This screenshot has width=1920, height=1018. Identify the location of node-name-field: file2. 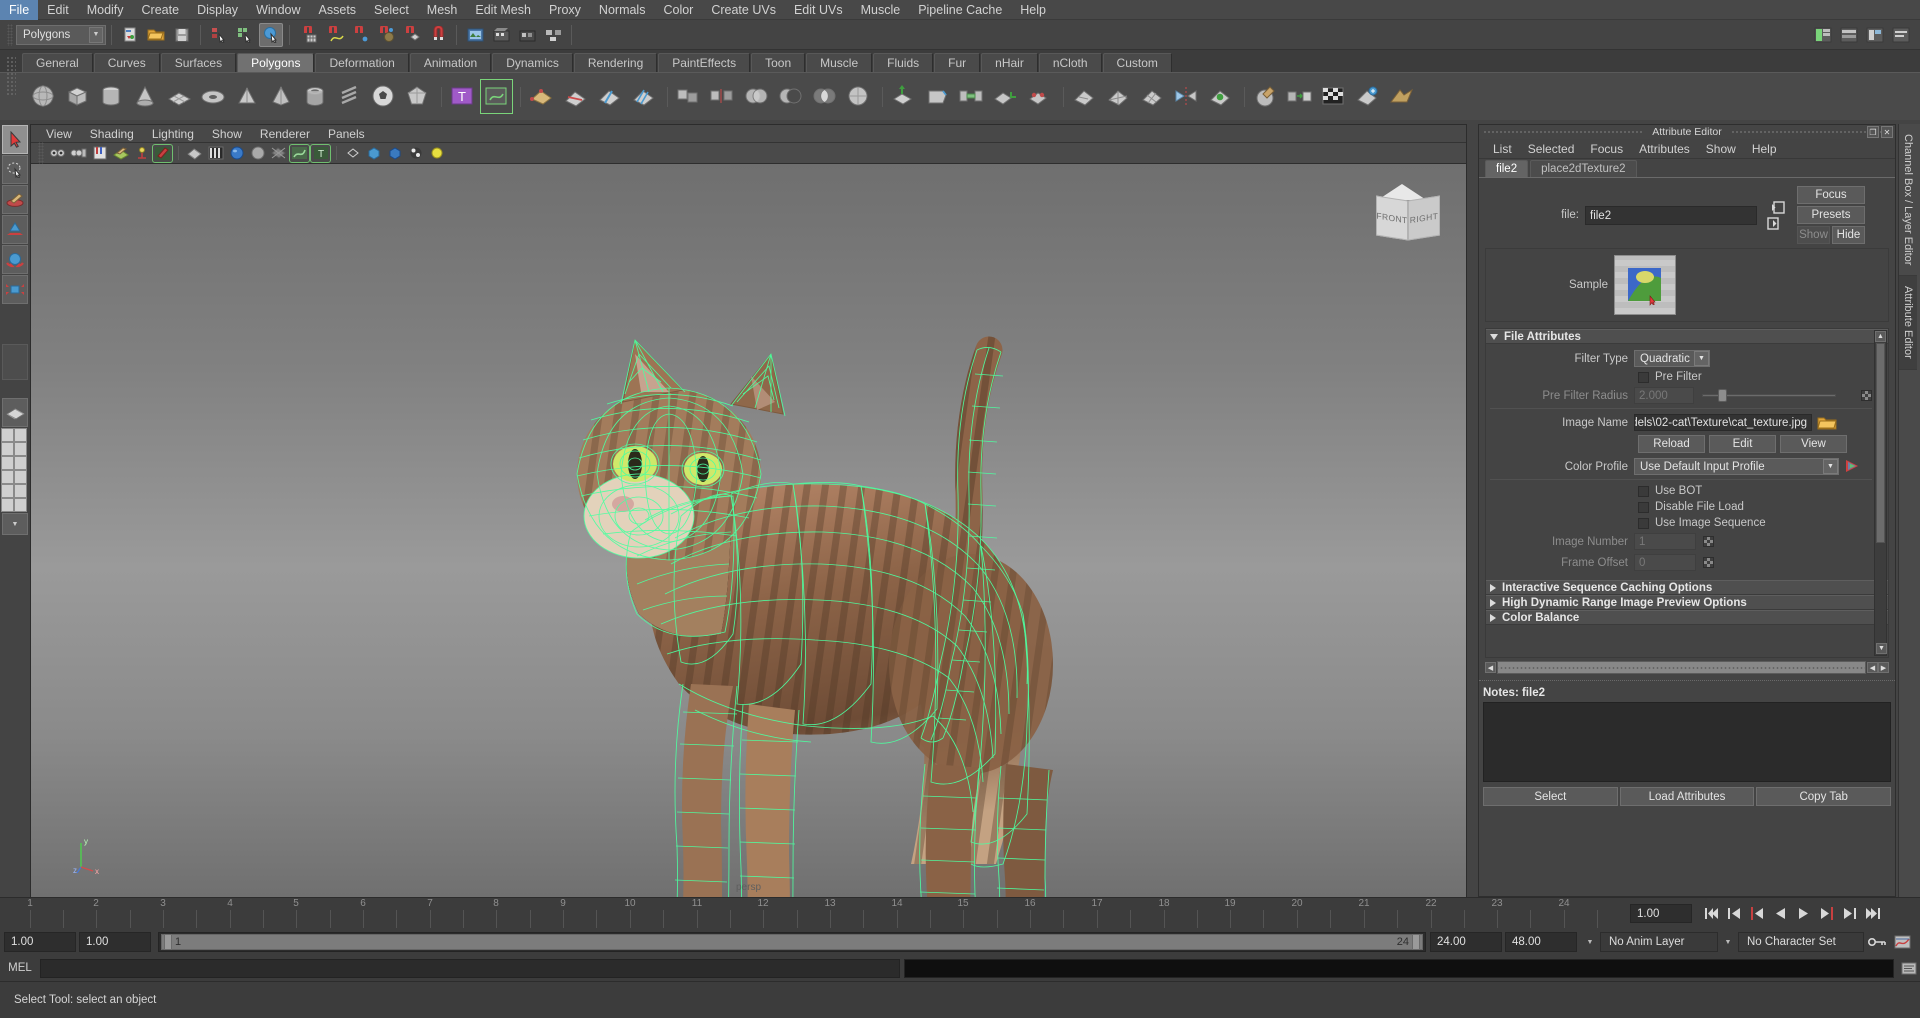
(1671, 215).